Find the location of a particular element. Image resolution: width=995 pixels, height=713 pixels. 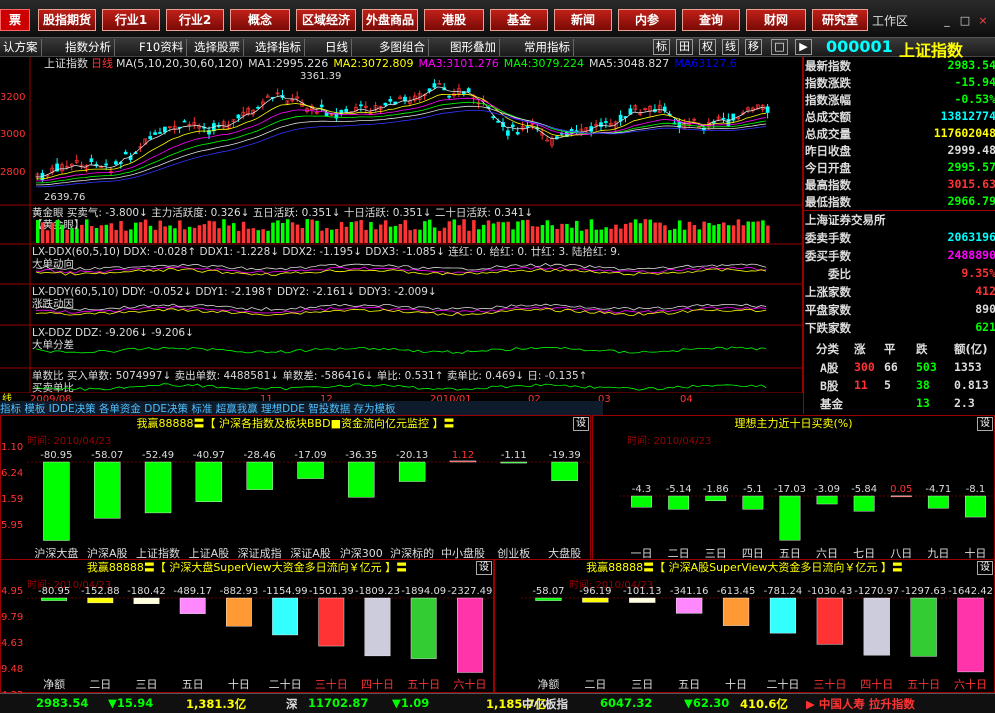

flow-value: -341.16 is located at coordinates (689, 591).